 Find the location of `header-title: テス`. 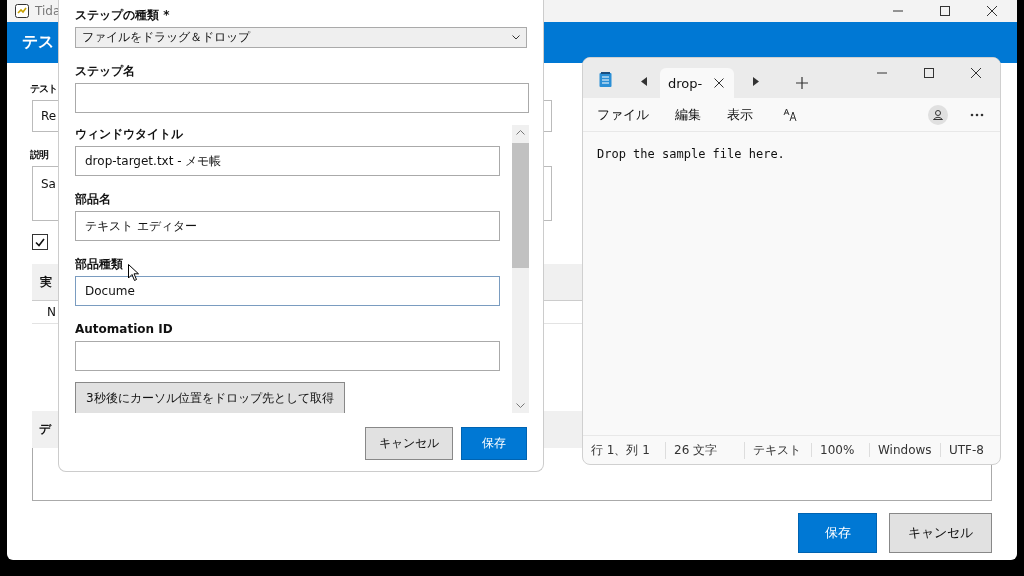

header-title: テス is located at coordinates (38, 42).